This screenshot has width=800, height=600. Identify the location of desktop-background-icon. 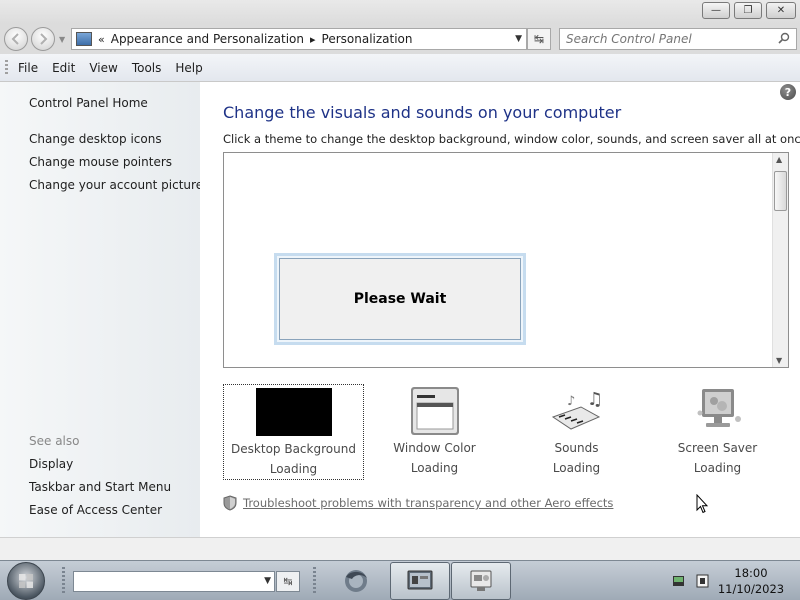
(293, 412).